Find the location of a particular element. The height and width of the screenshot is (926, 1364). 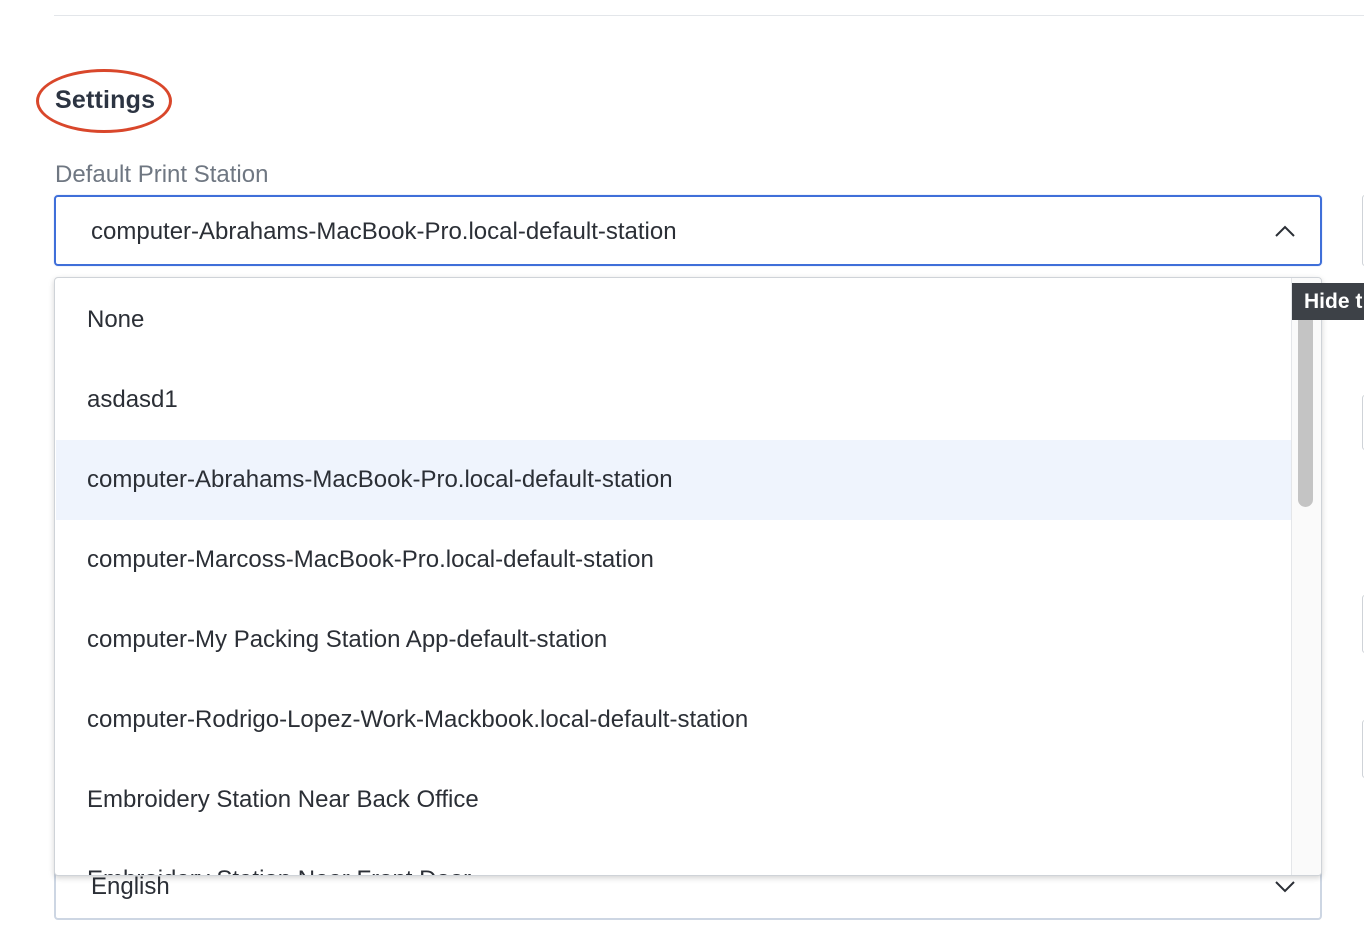

chevron-up-icon is located at coordinates (1285, 231).